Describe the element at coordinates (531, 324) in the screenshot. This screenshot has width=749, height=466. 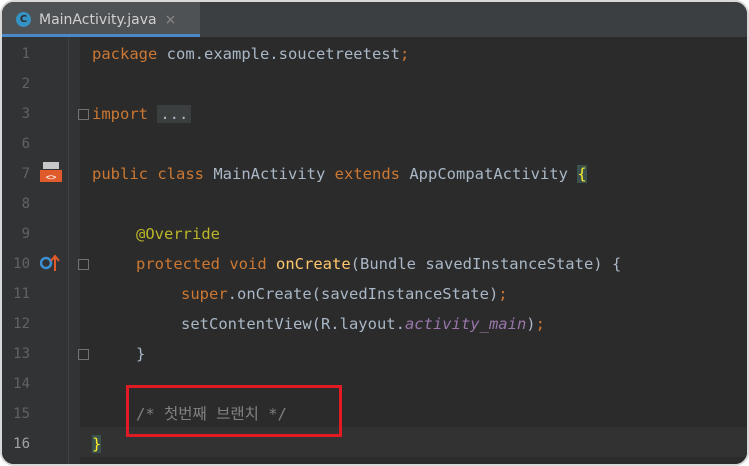
I see `paren: )` at that location.